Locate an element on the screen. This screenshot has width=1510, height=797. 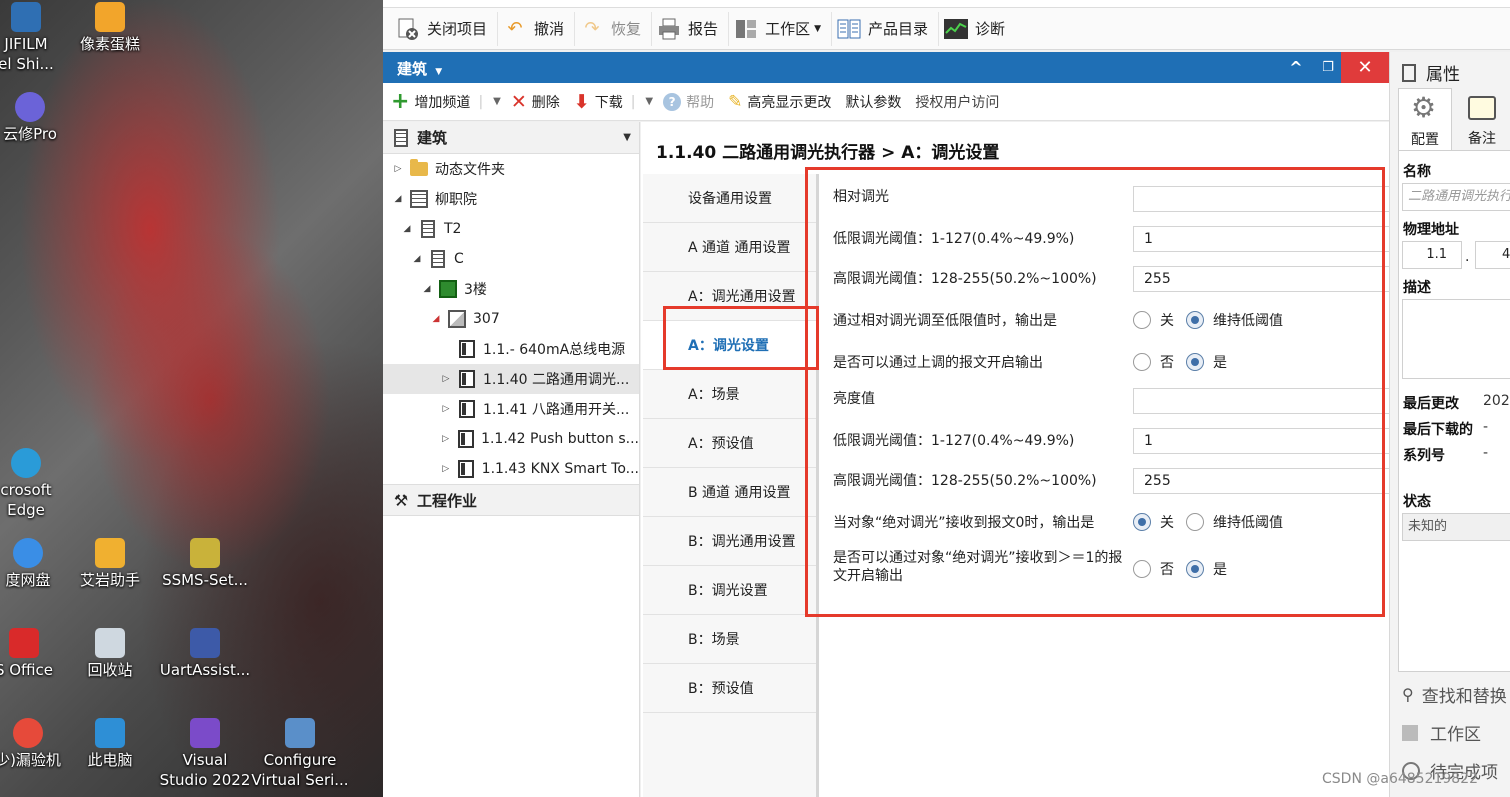
panel-title-dropdown: 建筑 ▼ is located at coordinates (419, 68).